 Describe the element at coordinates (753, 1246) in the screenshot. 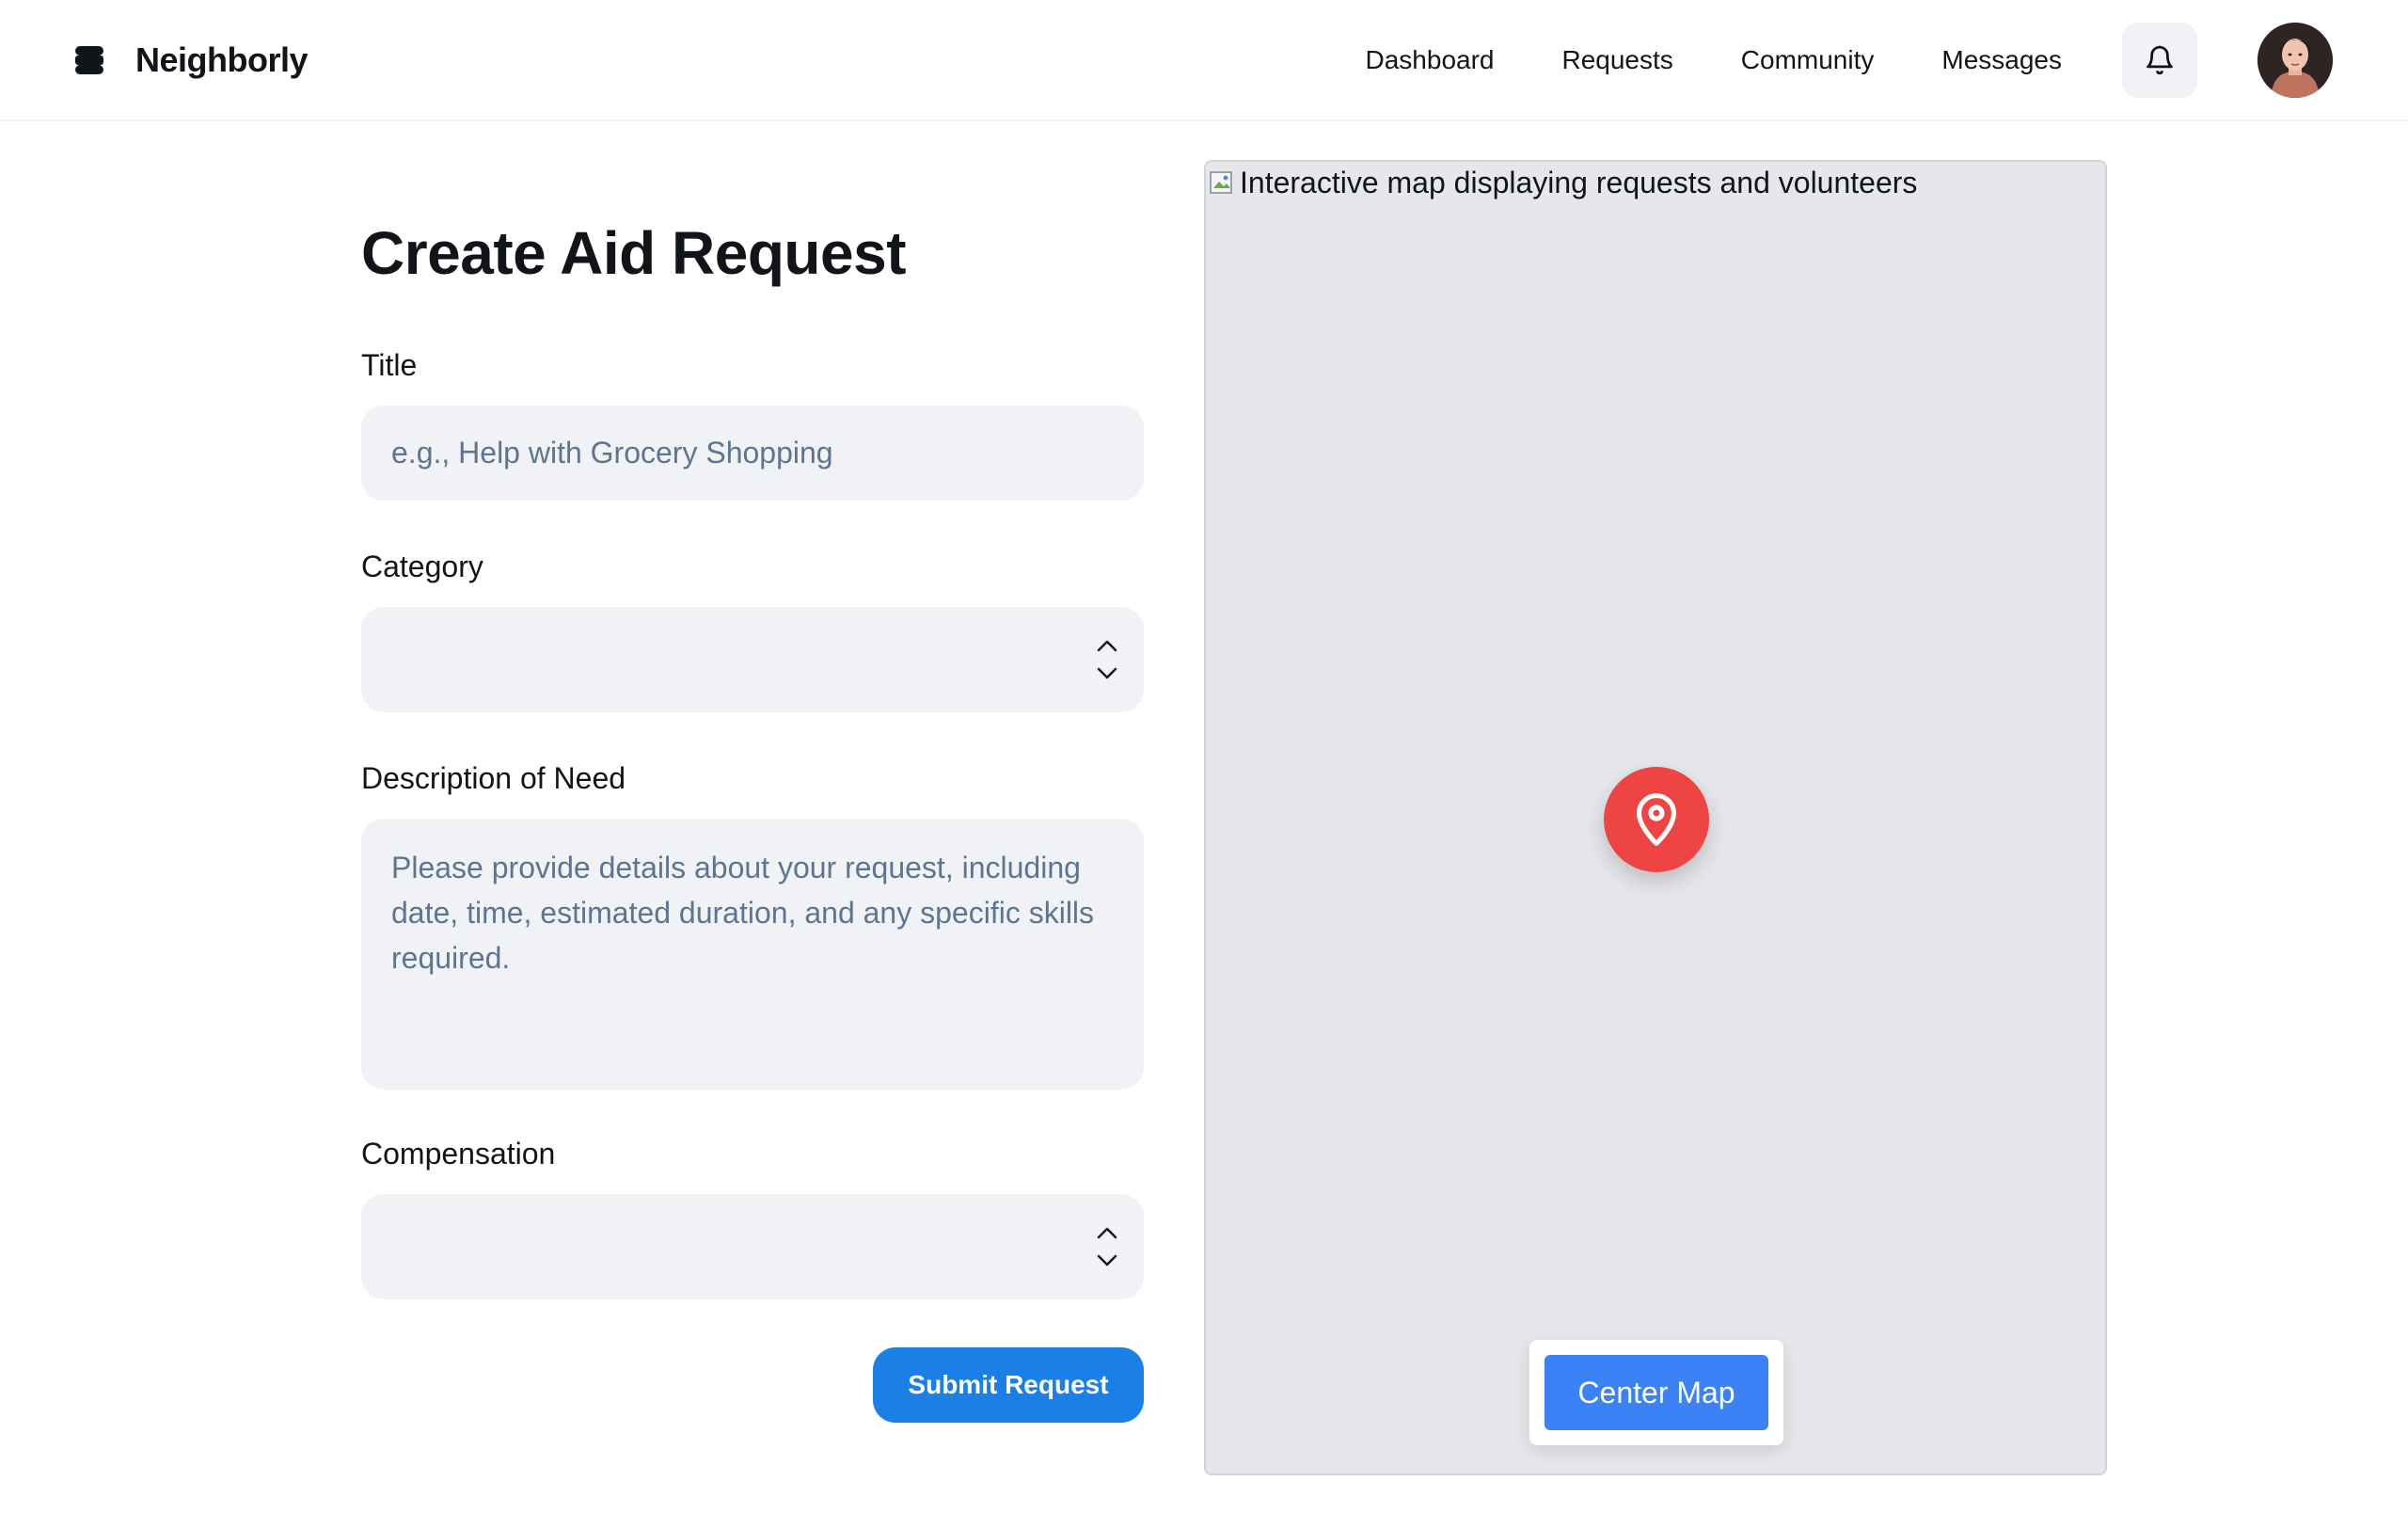

I see `compensation-select` at that location.